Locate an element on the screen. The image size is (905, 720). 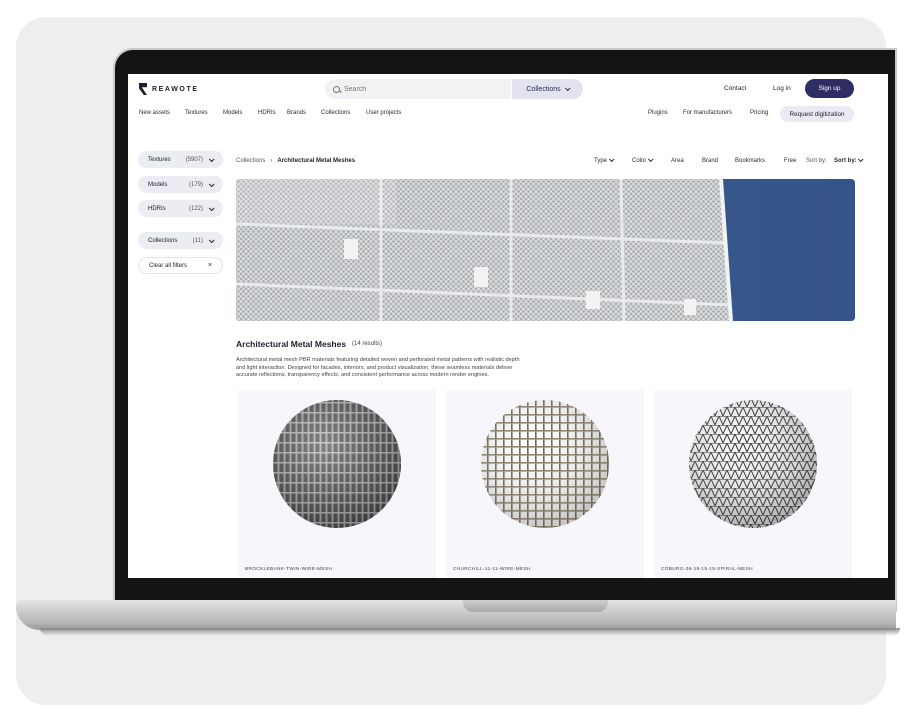
collections-dropdown-label: Collections is located at coordinates (543, 89).